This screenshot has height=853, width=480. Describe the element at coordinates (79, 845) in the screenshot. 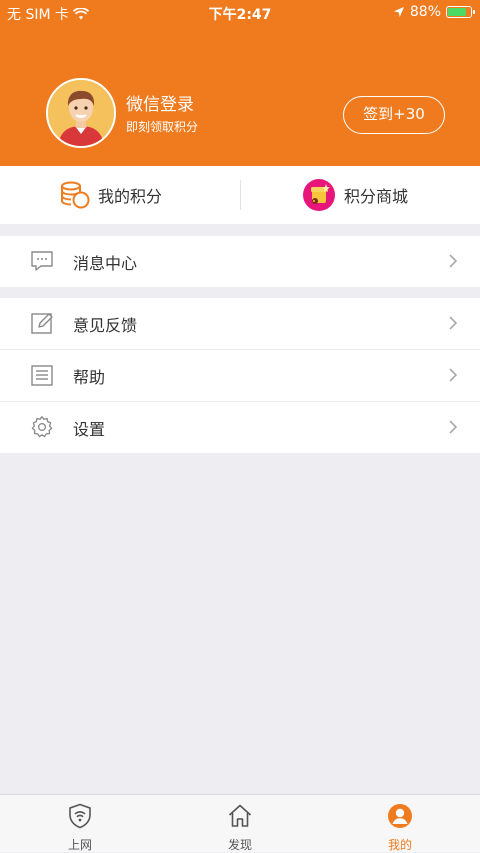

I see `tab-label: 上网` at that location.